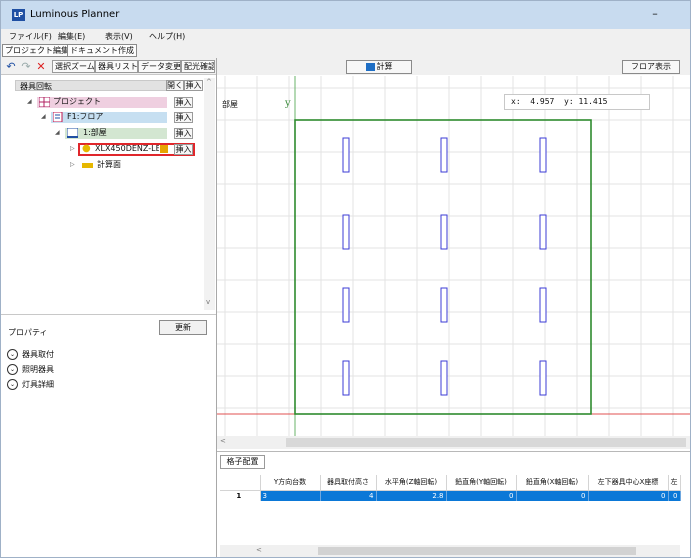  What do you see at coordinates (628, 483) in the screenshot?
I see `grid-col-header: 左下器具中心X座標` at bounding box center [628, 483].